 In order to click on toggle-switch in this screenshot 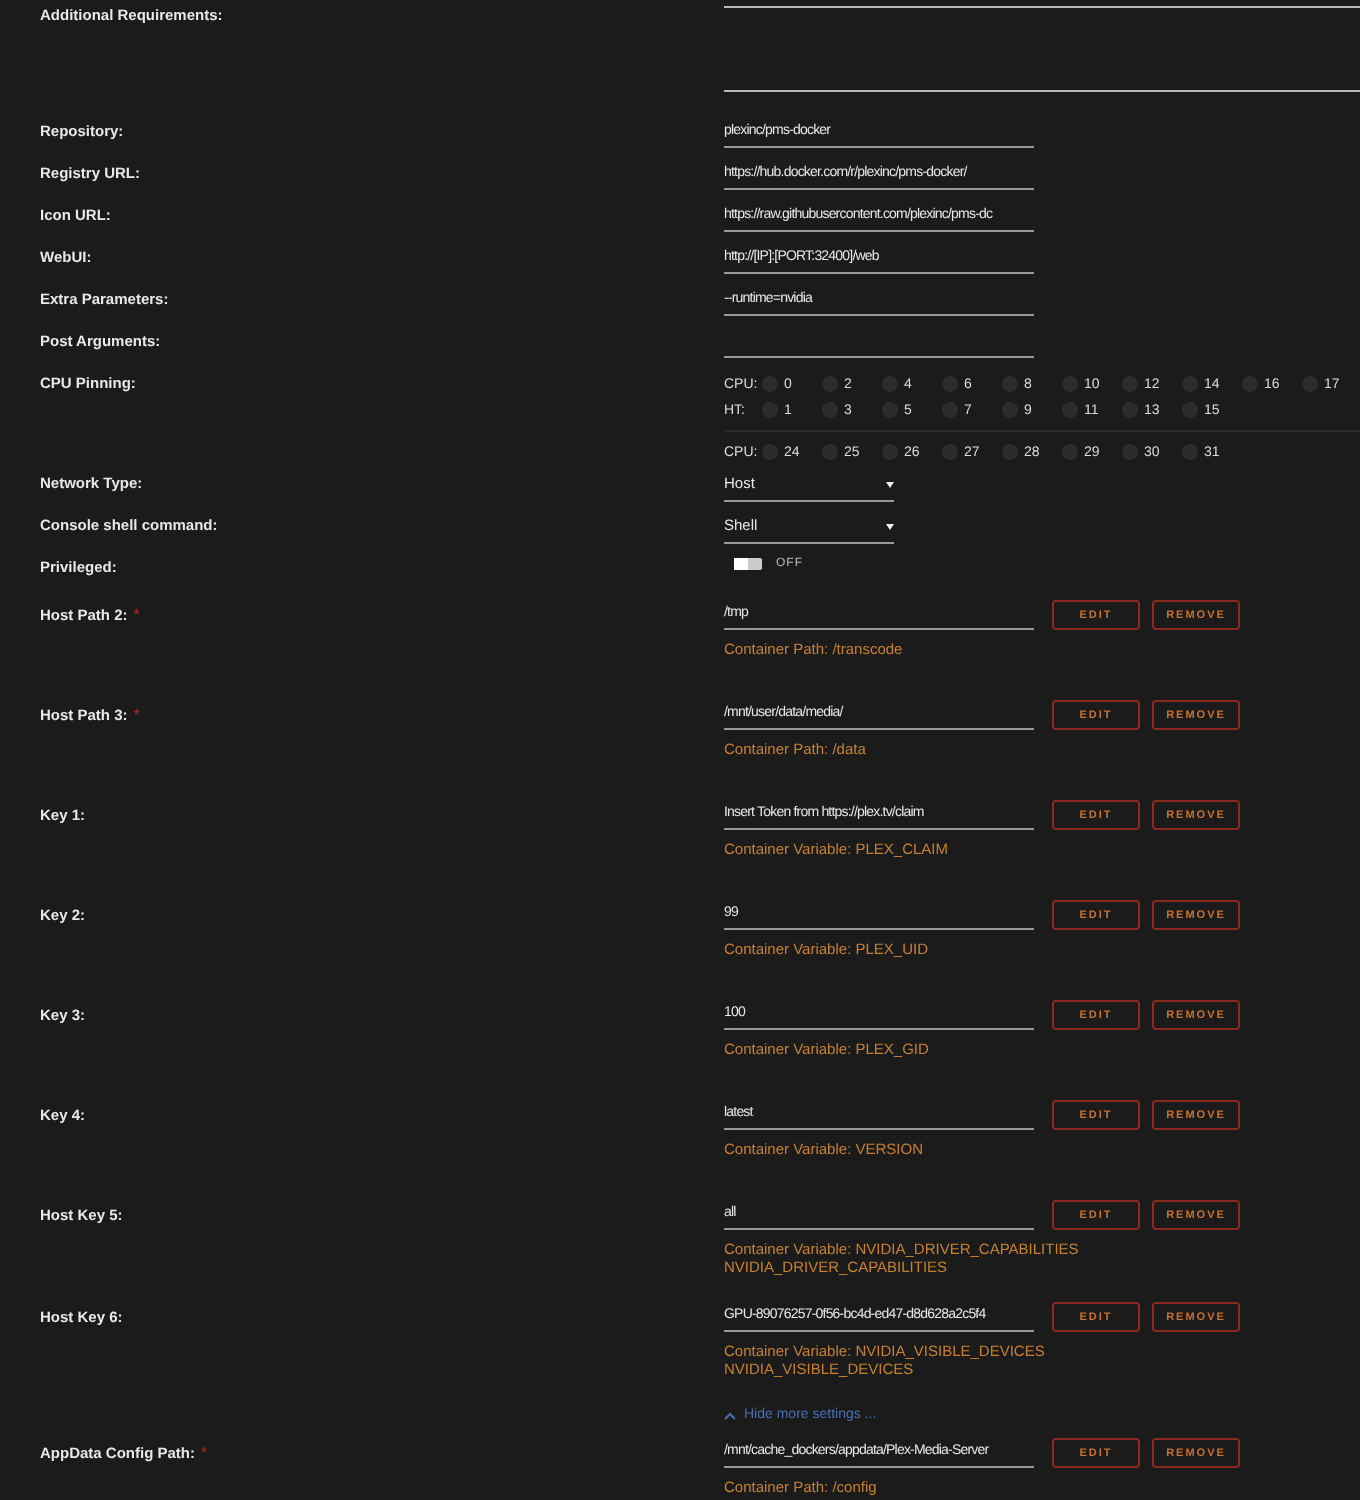, I will do `click(748, 564)`.